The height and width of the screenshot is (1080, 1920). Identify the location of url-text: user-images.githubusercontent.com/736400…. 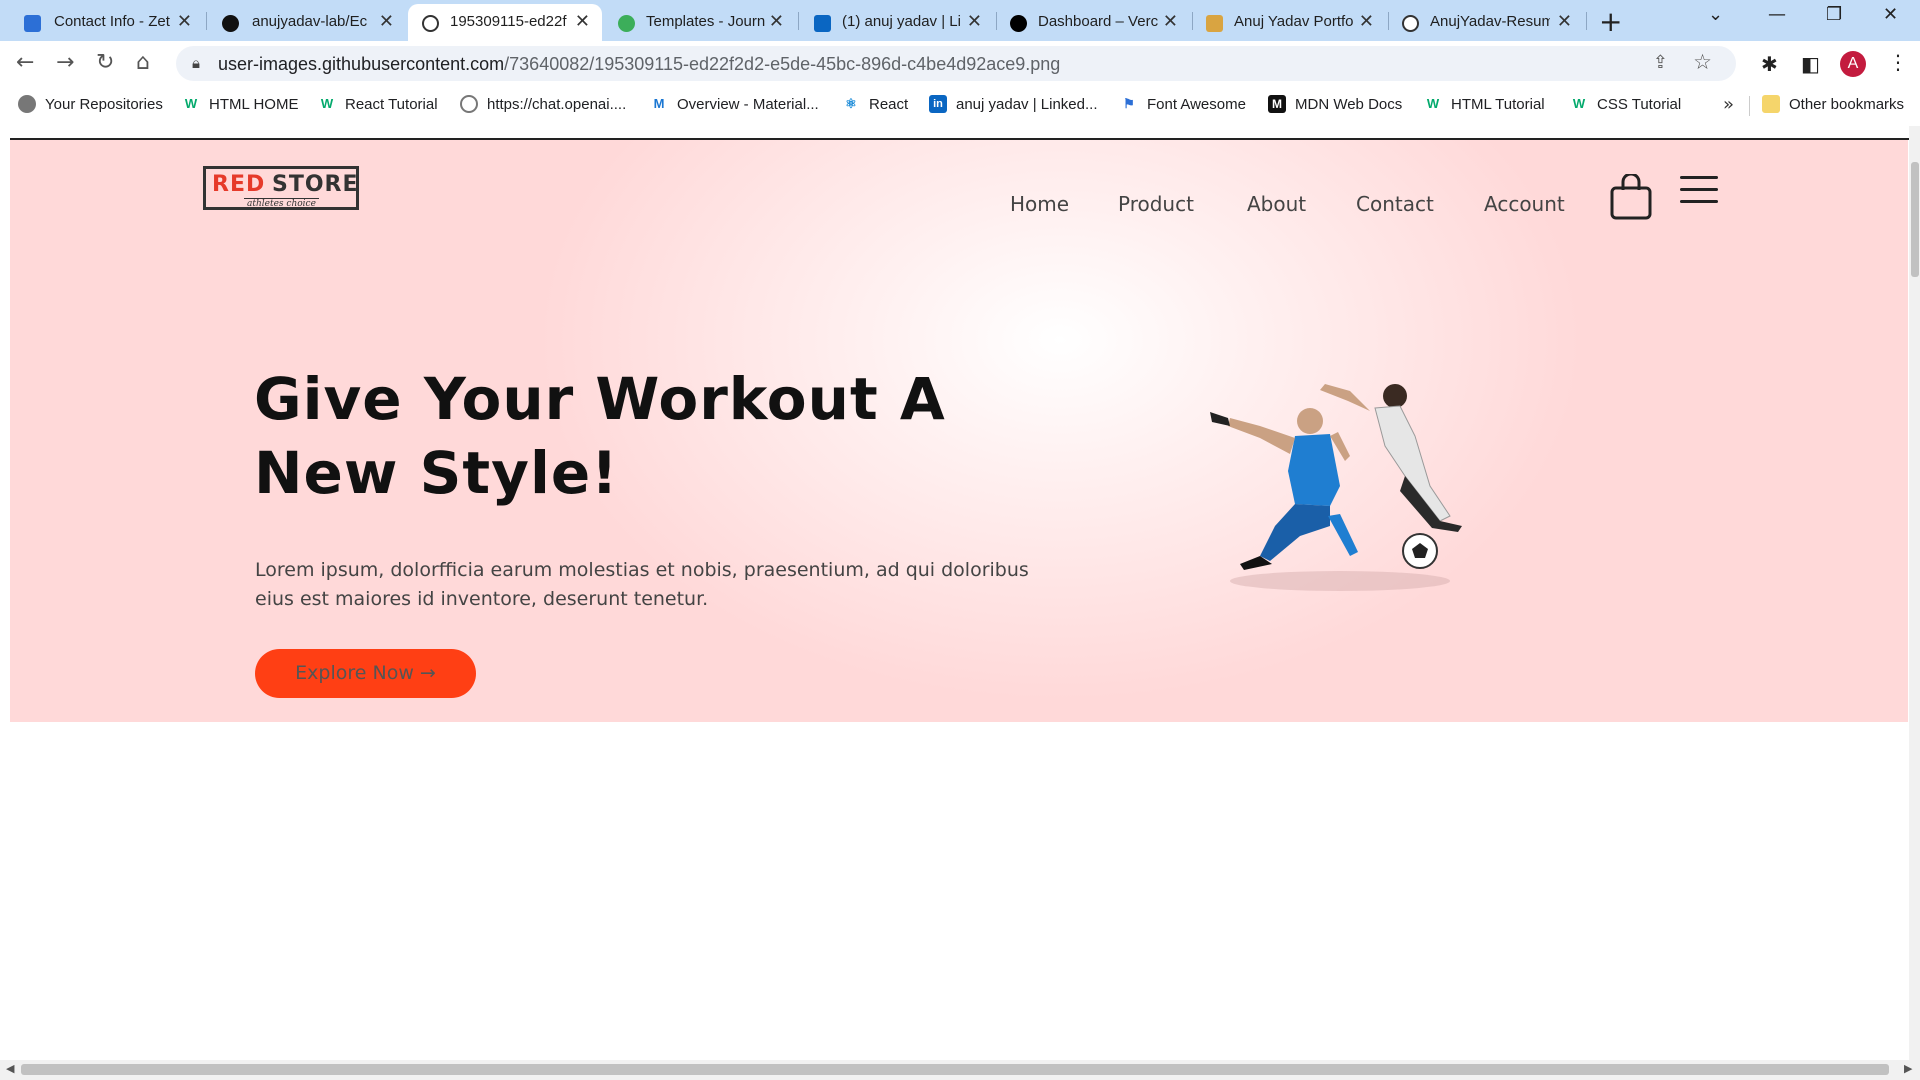
(639, 64).